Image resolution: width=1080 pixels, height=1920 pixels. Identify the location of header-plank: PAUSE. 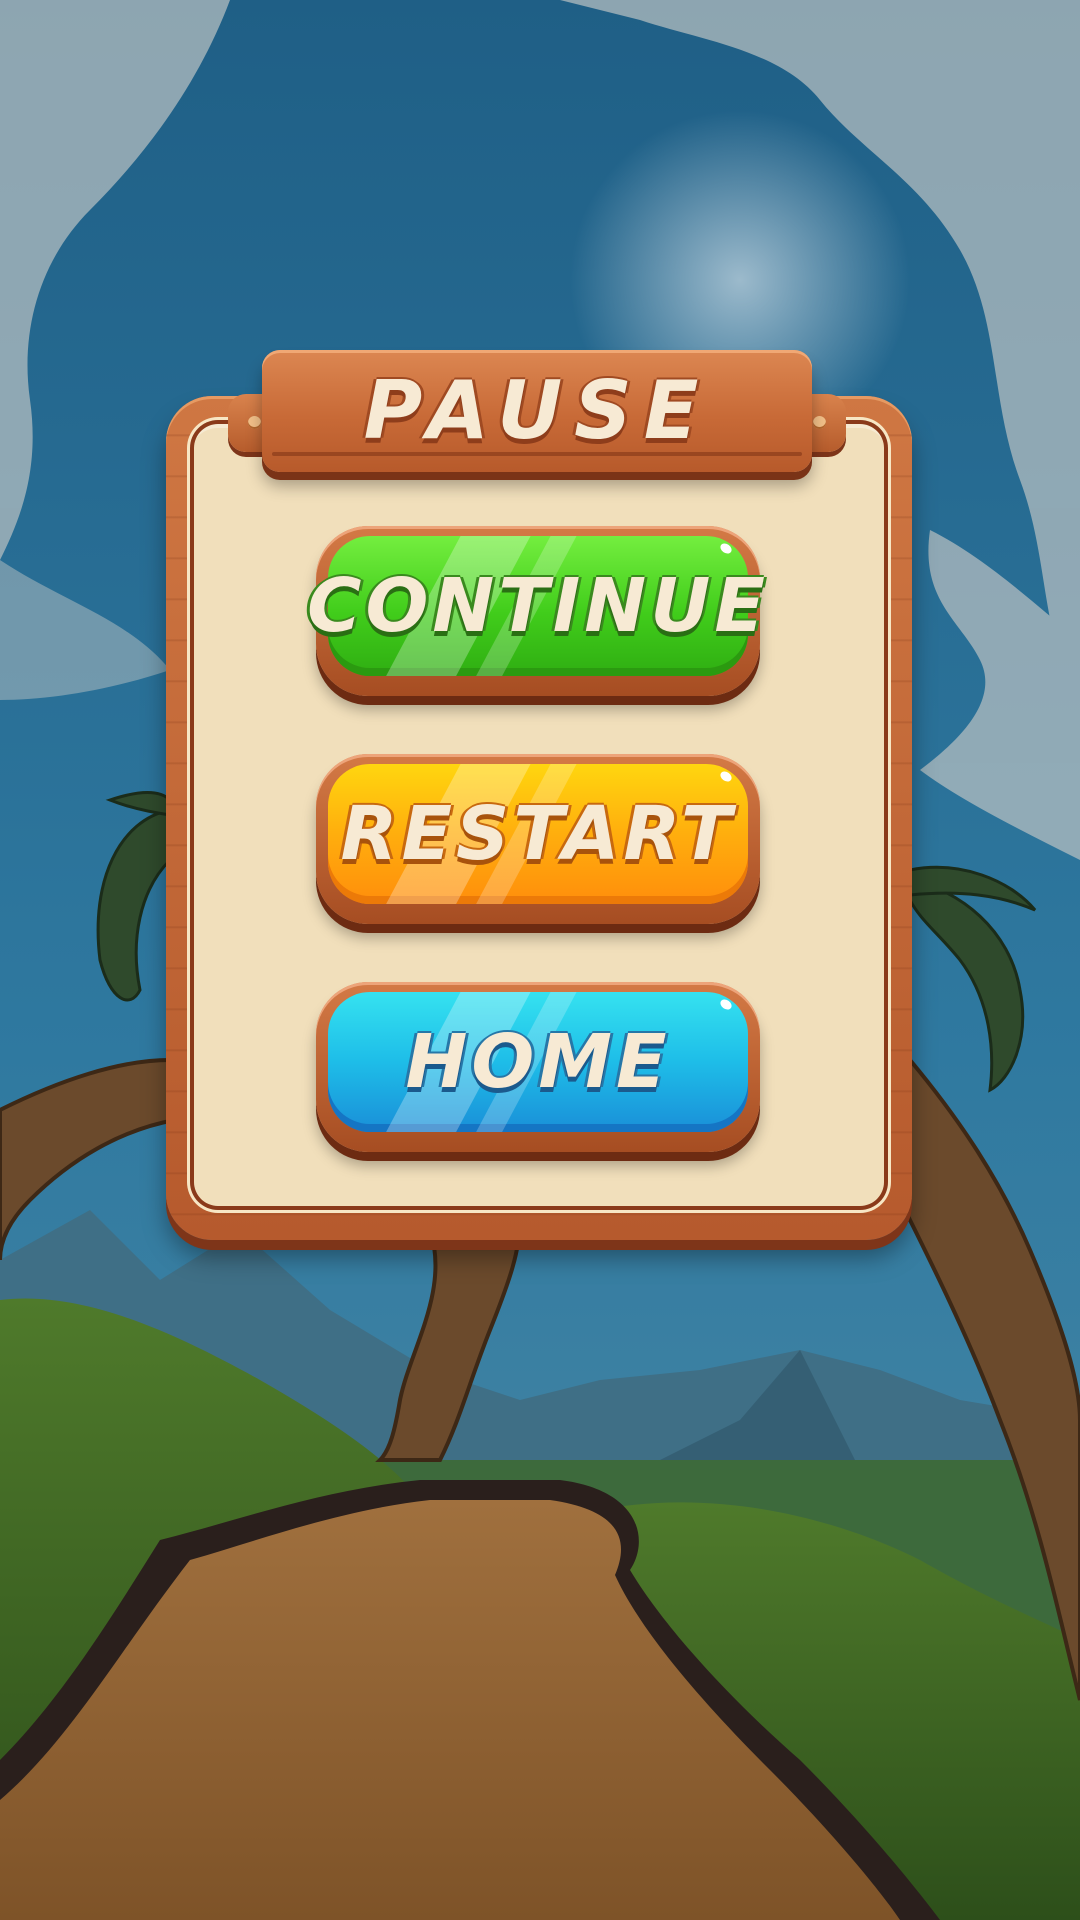
(537, 411).